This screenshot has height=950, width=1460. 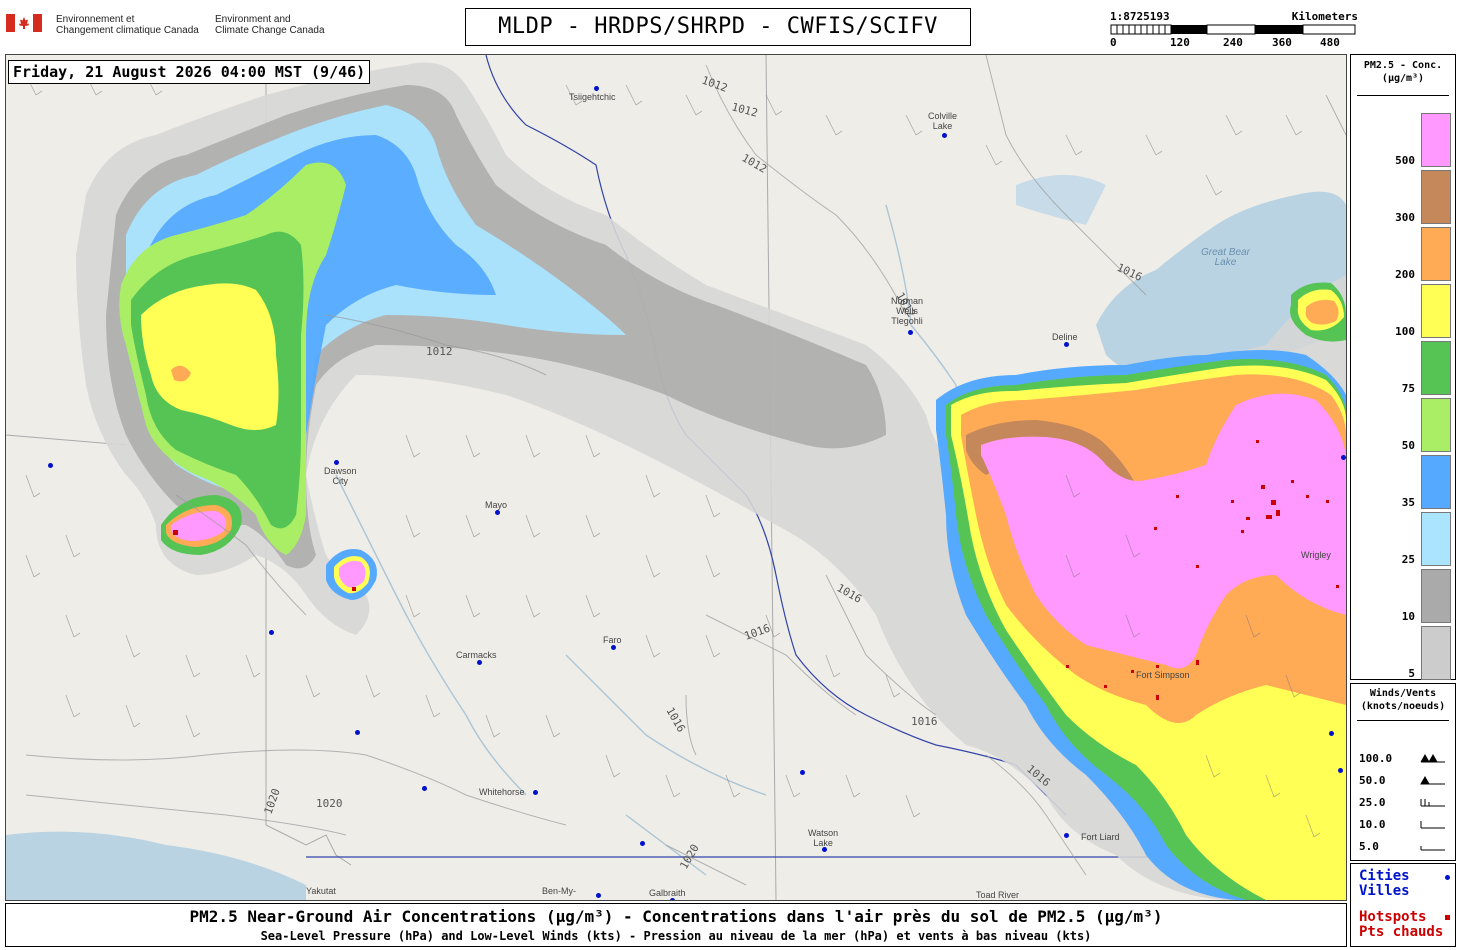 I want to click on city-label: Fort Simpson, so click(x=1163, y=675).